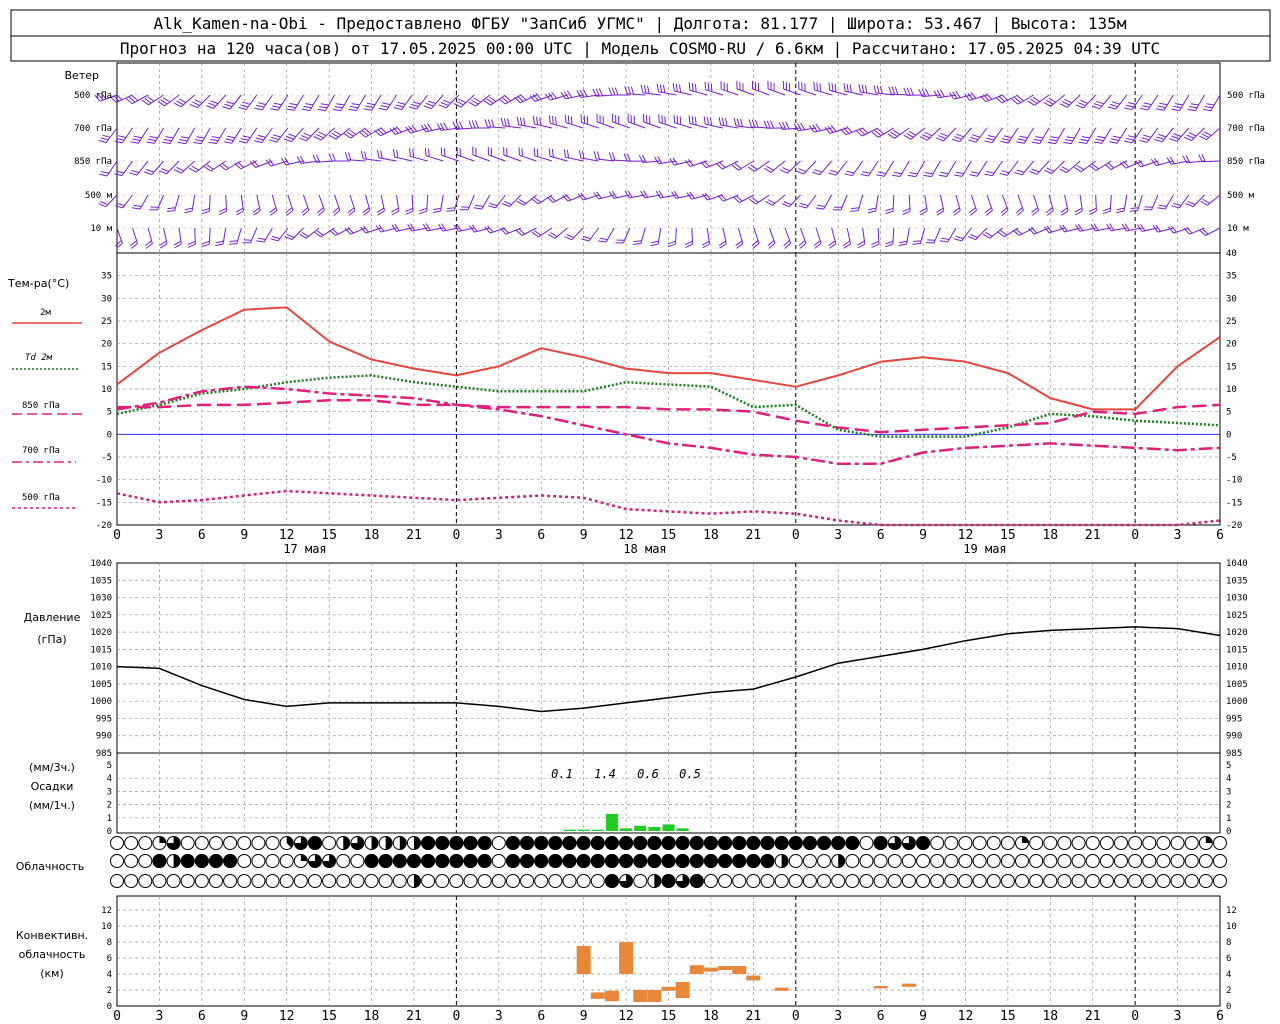 The width and height of the screenshot is (1280, 1024). I want to click on pressure-ytick-right: 1025, so click(1237, 616).